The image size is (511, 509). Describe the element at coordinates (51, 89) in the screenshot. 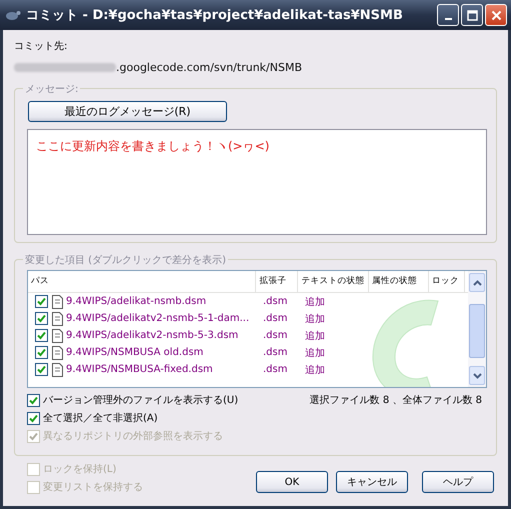

I see `group-label: メッセージ:` at that location.